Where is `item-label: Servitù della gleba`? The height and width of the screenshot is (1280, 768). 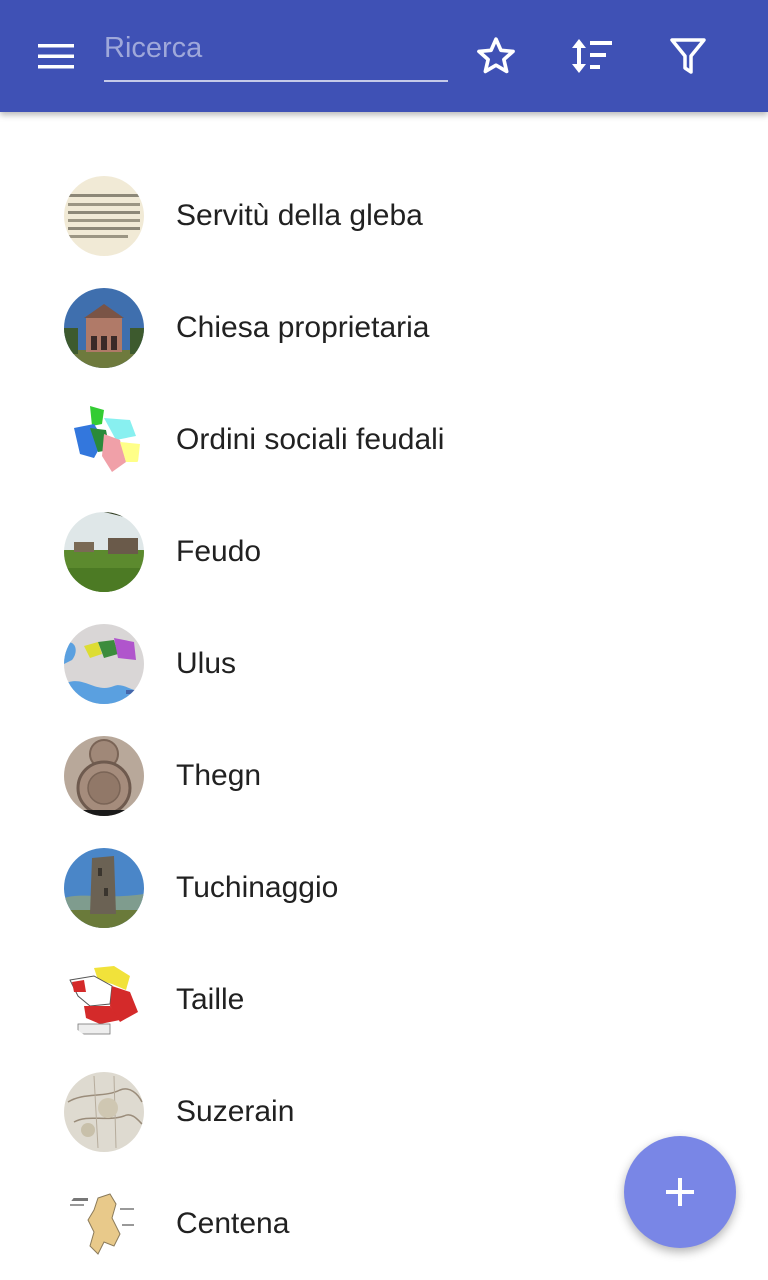
item-label: Servitù della gleba is located at coordinates (299, 215).